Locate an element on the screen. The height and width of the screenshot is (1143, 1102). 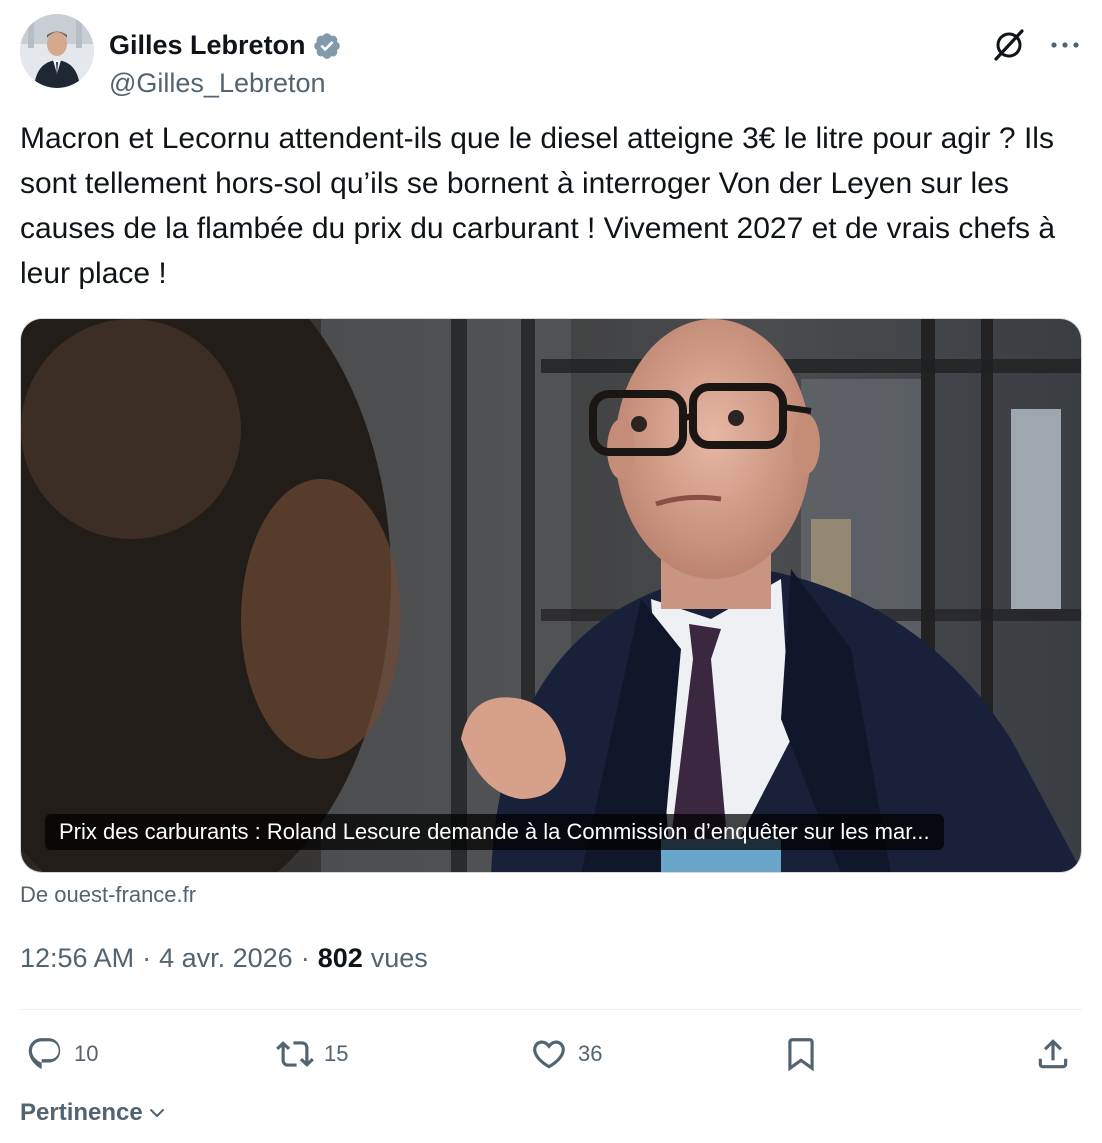
heart-icon is located at coordinates (549, 1054).